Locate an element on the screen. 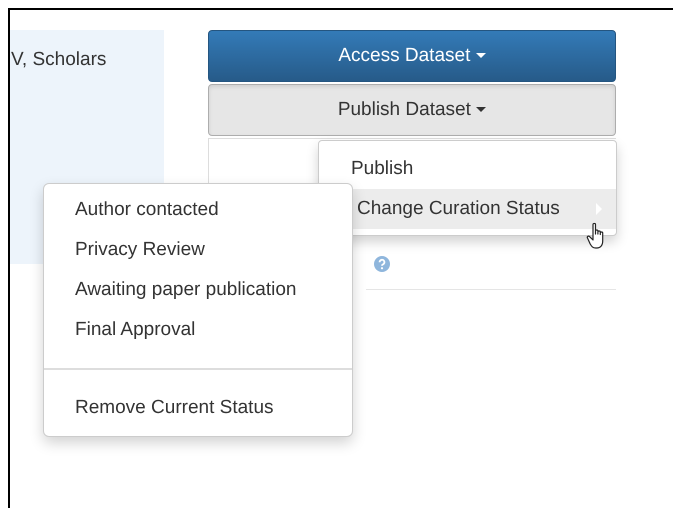 This screenshot has height=508, width=673. menu-item: Awaiting paper publication is located at coordinates (198, 290).